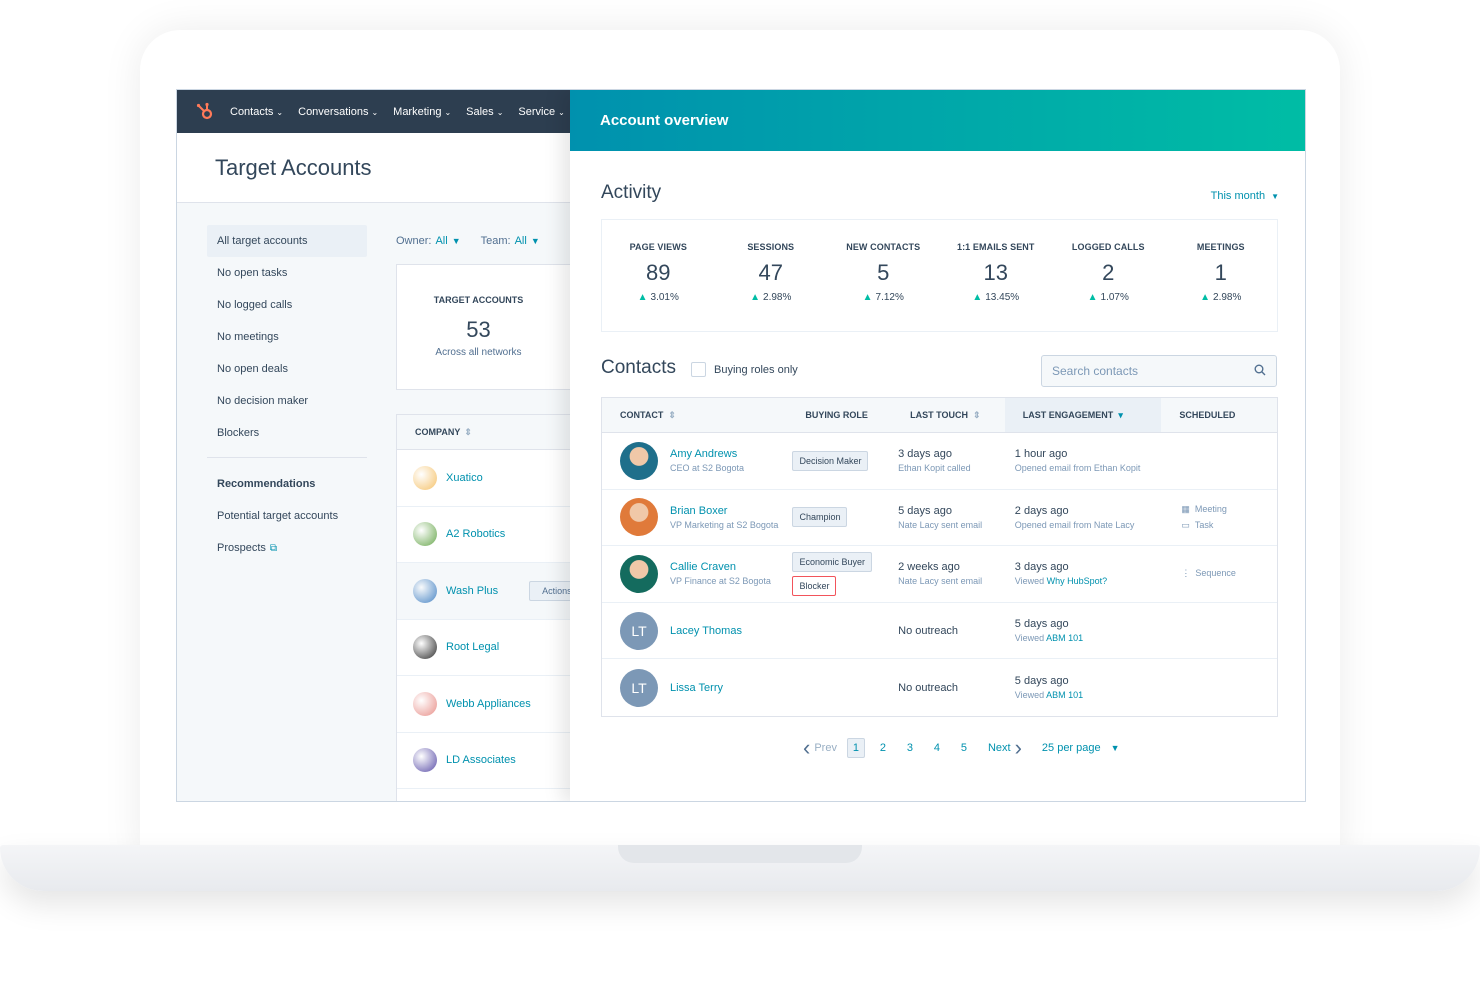  I want to click on contact-name-link: Callie Craven, so click(720, 567).